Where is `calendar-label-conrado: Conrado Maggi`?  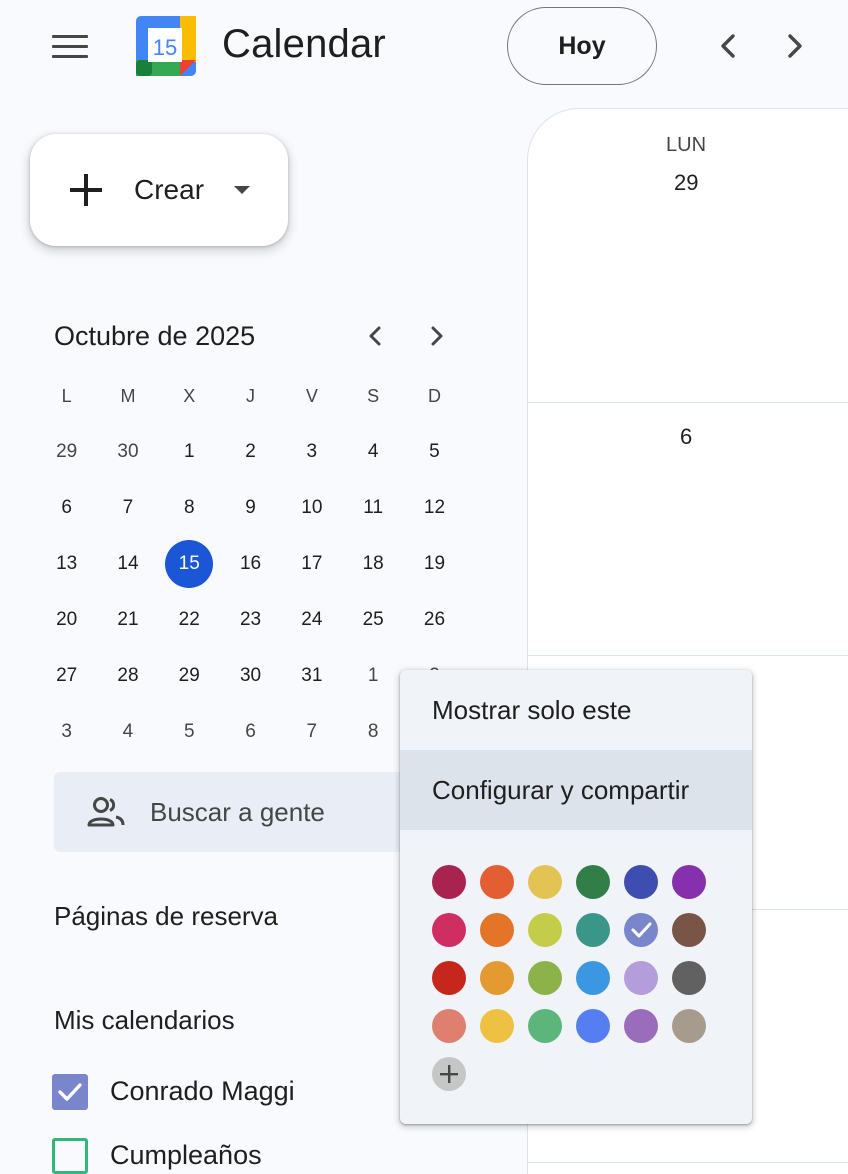 calendar-label-conrado: Conrado Maggi is located at coordinates (202, 1091).